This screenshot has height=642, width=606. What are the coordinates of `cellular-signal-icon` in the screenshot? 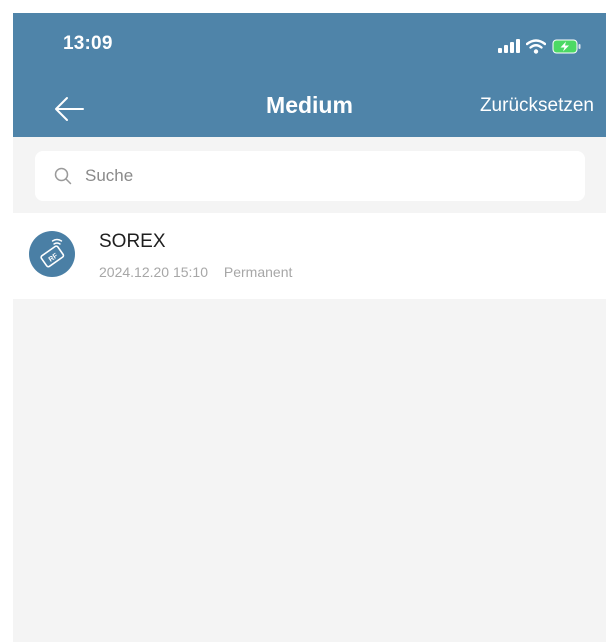 It's located at (509, 46).